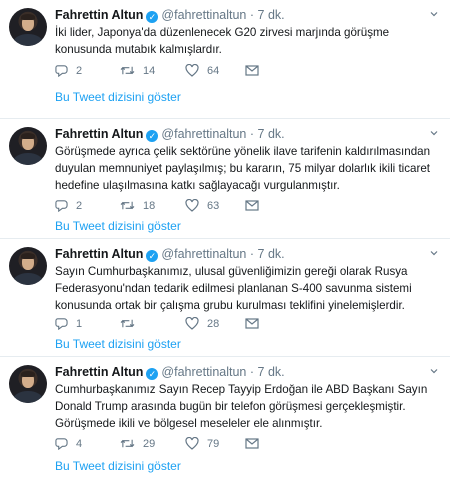 The image size is (450, 477). Describe the element at coordinates (79, 323) in the screenshot. I see `reply-count: 1` at that location.